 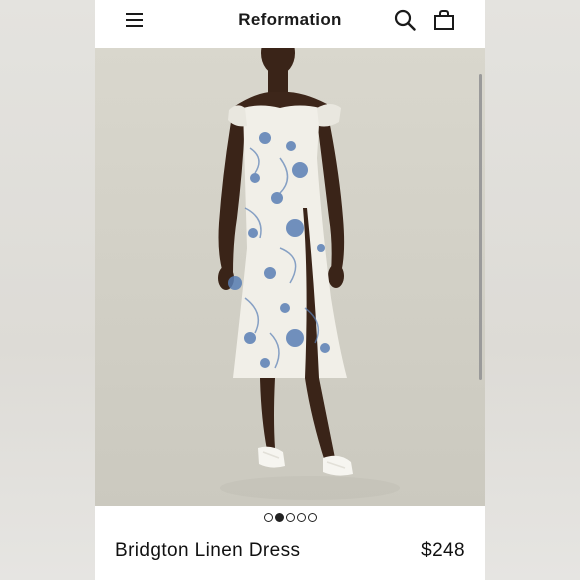 What do you see at coordinates (208, 550) in the screenshot?
I see `product-name: Bridgton Linen Dress` at bounding box center [208, 550].